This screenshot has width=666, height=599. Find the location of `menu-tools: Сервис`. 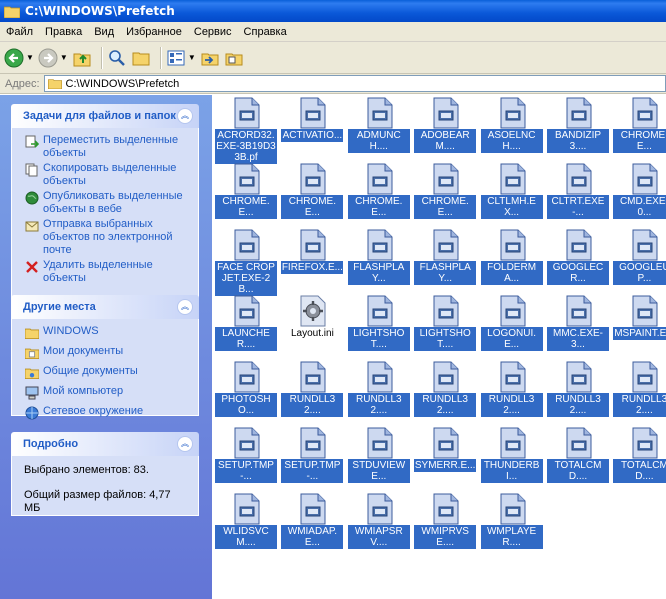

menu-tools: Сервис is located at coordinates (213, 32).